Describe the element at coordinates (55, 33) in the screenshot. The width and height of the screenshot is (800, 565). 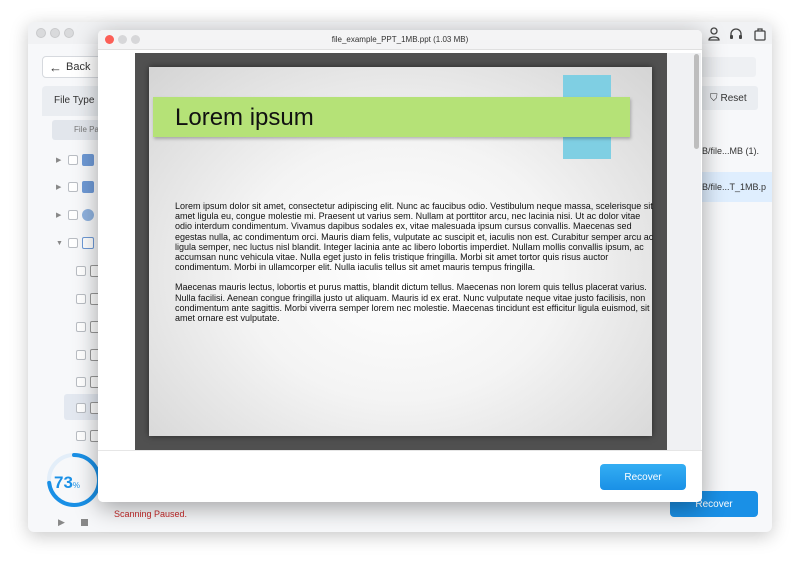
I see `minimize-window-button` at that location.